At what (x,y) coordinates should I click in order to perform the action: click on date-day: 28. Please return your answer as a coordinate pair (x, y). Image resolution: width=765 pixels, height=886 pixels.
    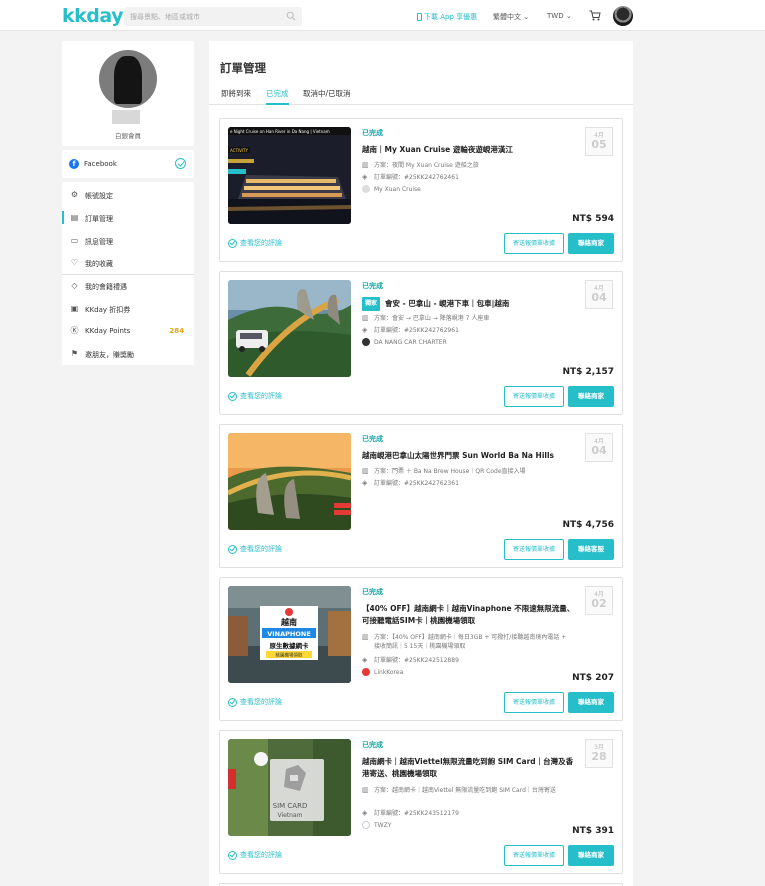
    Looking at the image, I should click on (599, 756).